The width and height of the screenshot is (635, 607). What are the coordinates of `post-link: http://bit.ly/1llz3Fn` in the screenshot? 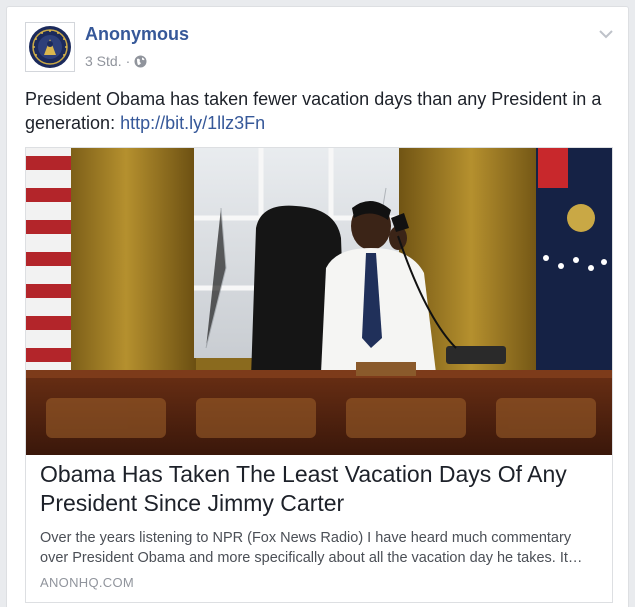 It's located at (192, 123).